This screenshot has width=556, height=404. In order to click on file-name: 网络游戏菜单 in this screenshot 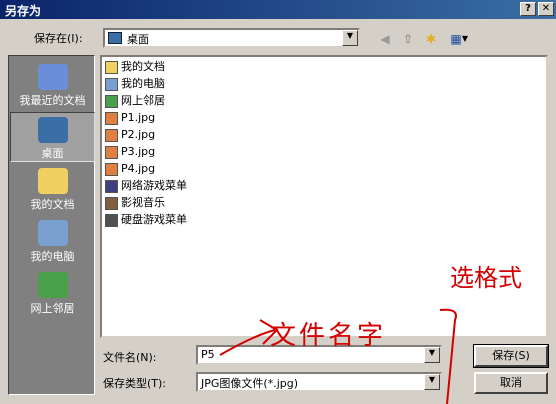, I will do `click(154, 185)`.